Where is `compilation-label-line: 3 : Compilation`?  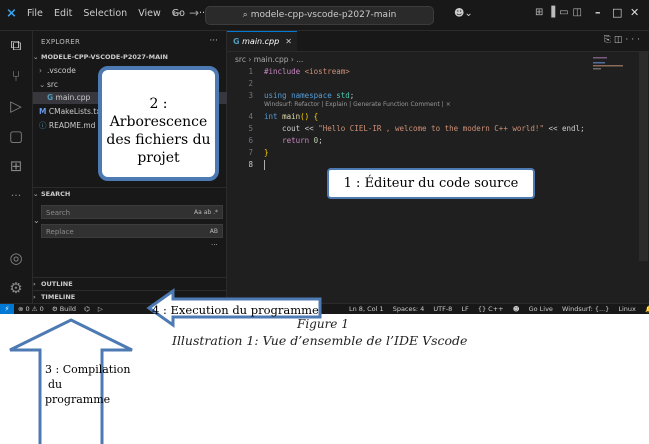
compilation-label-line: 3 : Compilation is located at coordinates (88, 369).